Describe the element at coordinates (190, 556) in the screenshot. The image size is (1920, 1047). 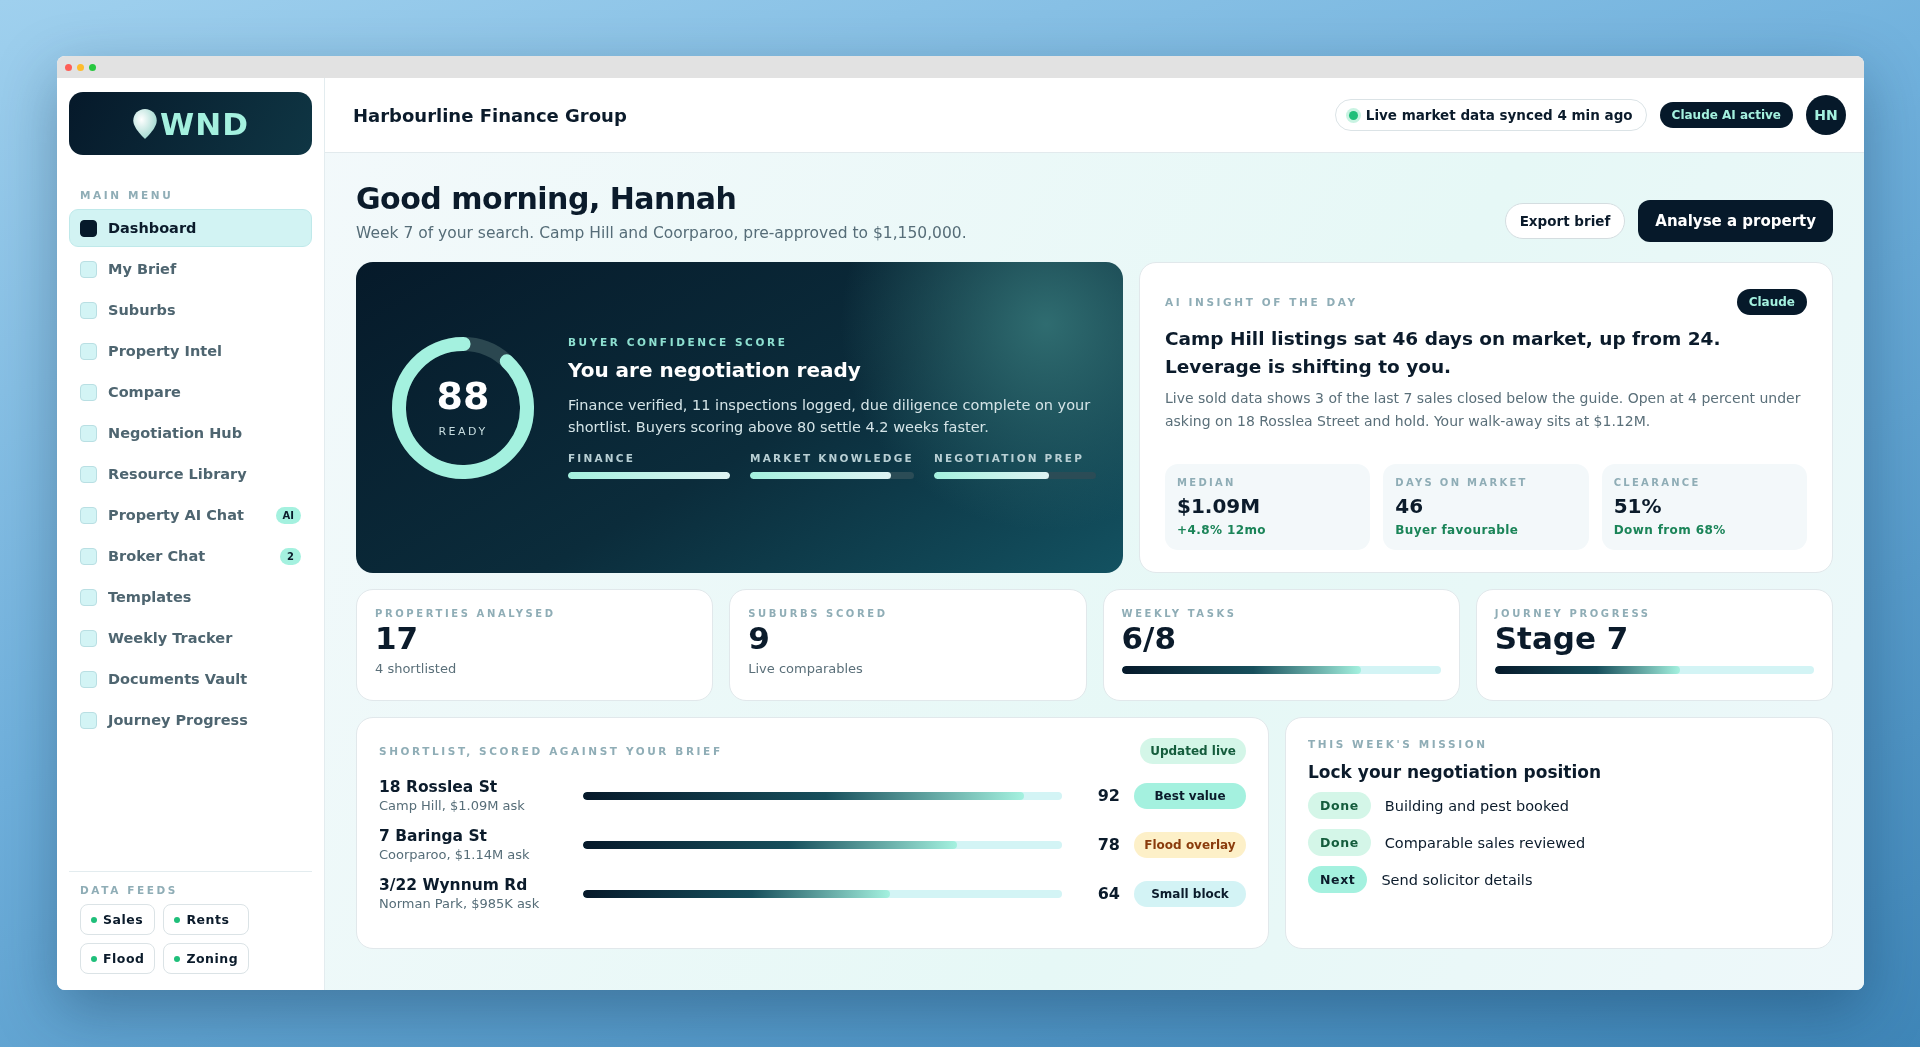
I see `sidebar-item: Broker Chat 2` at that location.